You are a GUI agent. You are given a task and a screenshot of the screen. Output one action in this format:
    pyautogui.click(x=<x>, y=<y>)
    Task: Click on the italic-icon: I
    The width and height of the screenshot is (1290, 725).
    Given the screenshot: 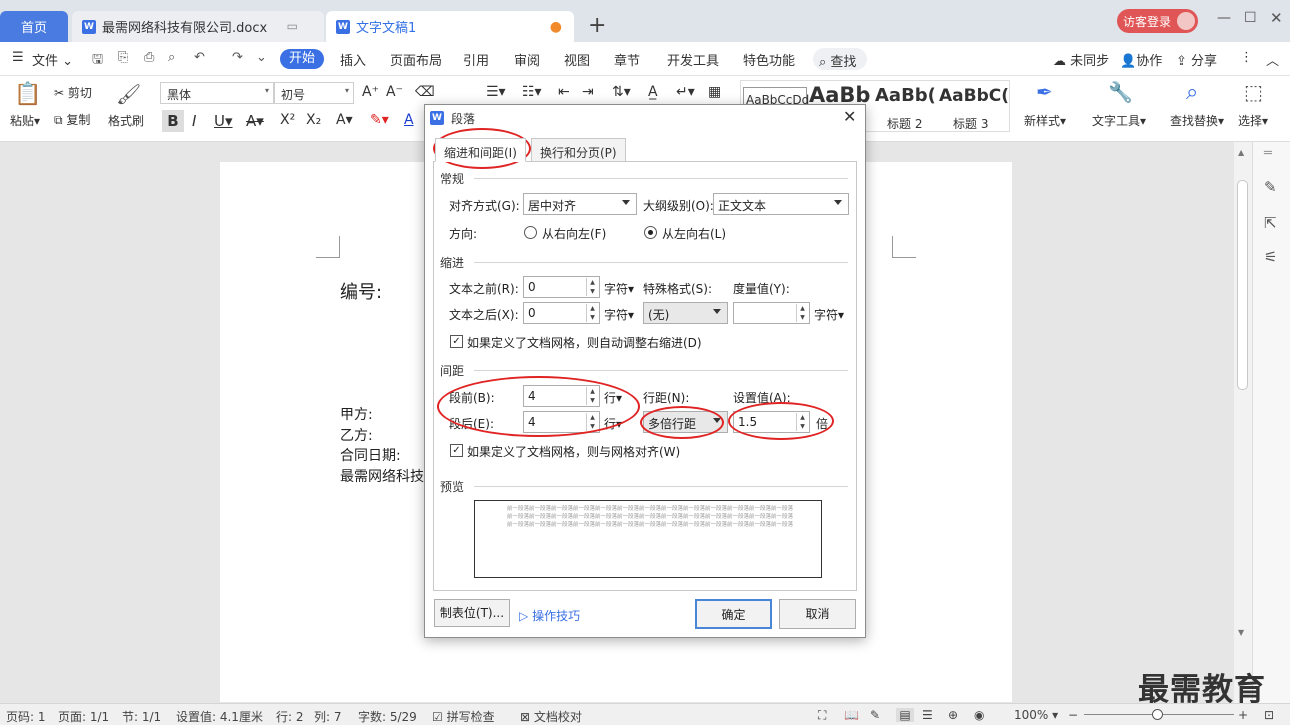 What is the action you would take?
    pyautogui.click(x=194, y=121)
    